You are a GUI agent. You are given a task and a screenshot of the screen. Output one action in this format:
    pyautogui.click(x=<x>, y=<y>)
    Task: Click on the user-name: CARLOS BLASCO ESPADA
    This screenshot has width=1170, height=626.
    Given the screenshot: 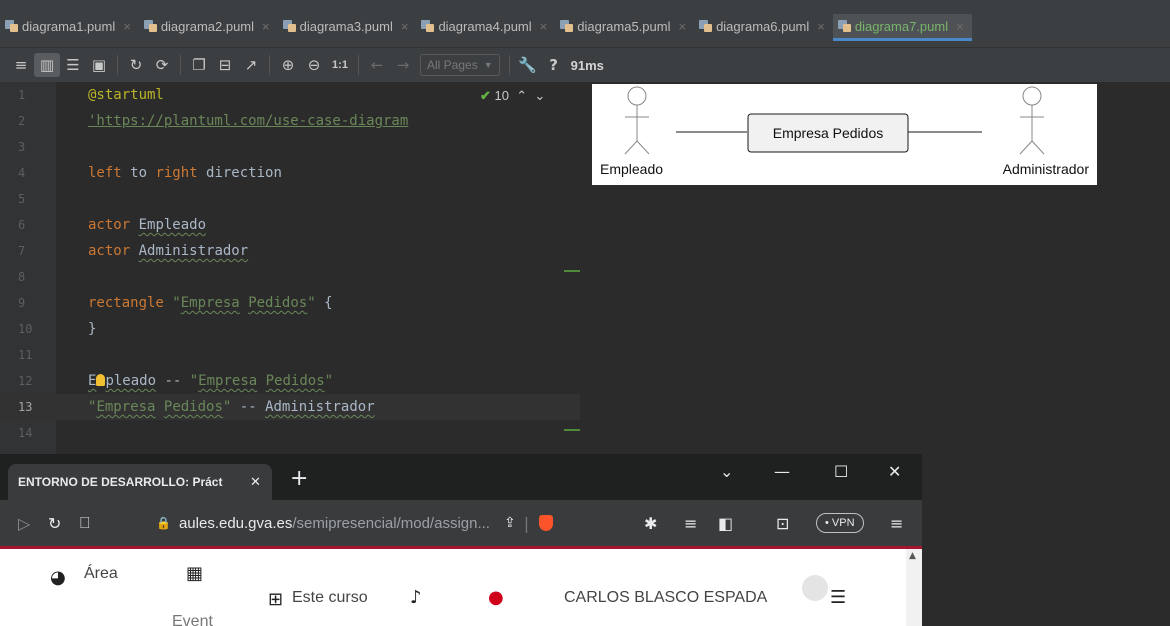 What is the action you would take?
    pyautogui.click(x=665, y=598)
    